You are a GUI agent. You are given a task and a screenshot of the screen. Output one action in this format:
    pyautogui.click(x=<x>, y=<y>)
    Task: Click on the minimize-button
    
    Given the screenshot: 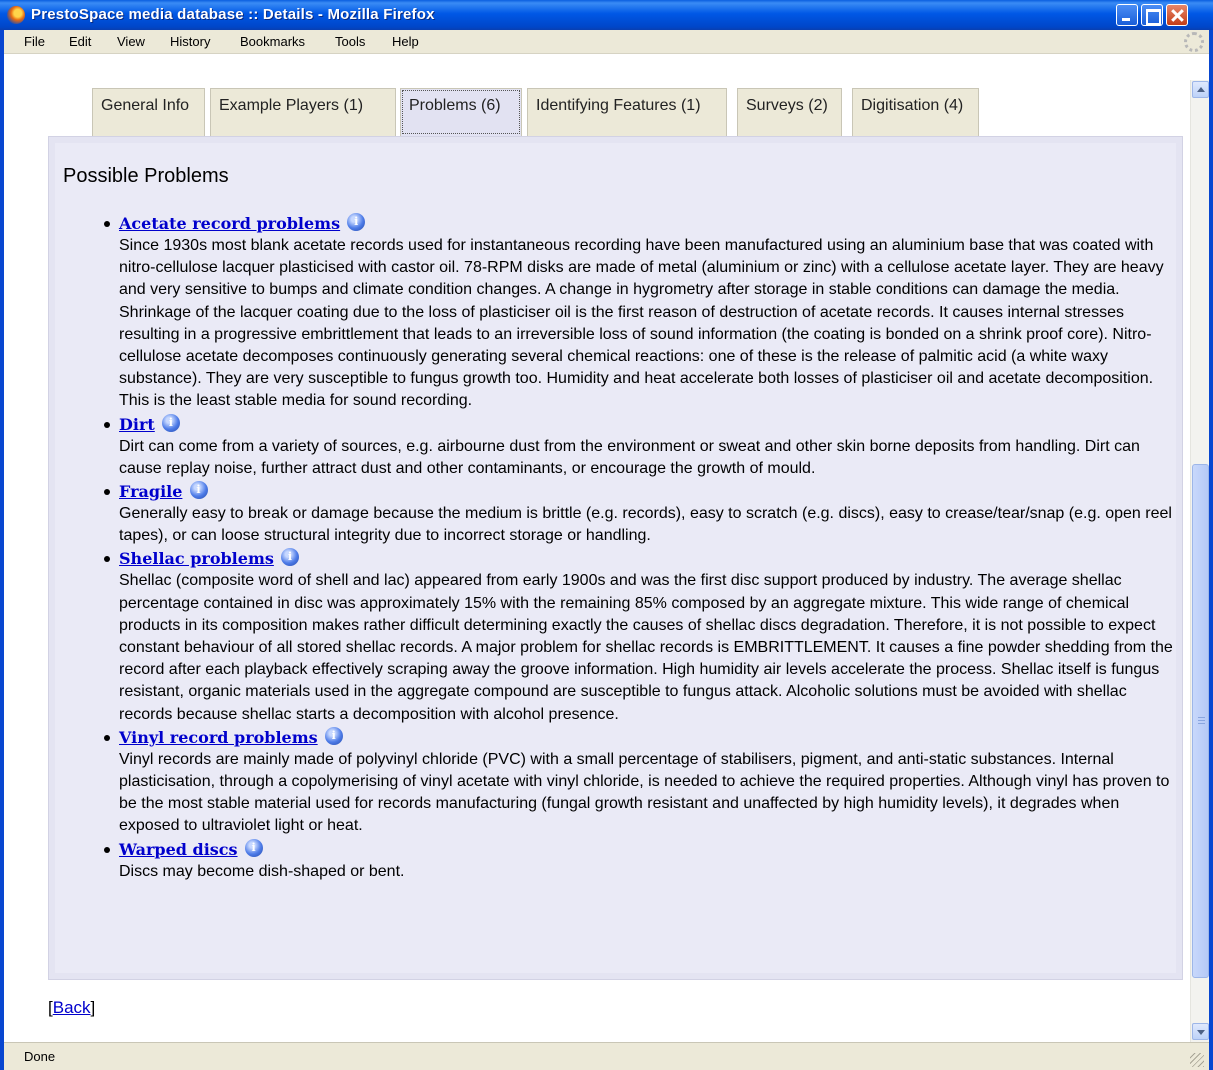 What is the action you would take?
    pyautogui.click(x=1127, y=15)
    